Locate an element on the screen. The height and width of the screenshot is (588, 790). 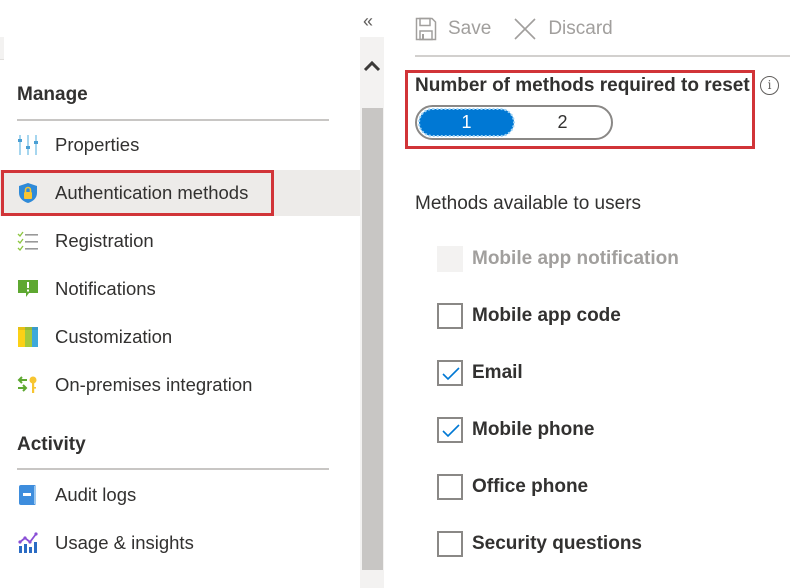
insights-chart-icon is located at coordinates (28, 543).